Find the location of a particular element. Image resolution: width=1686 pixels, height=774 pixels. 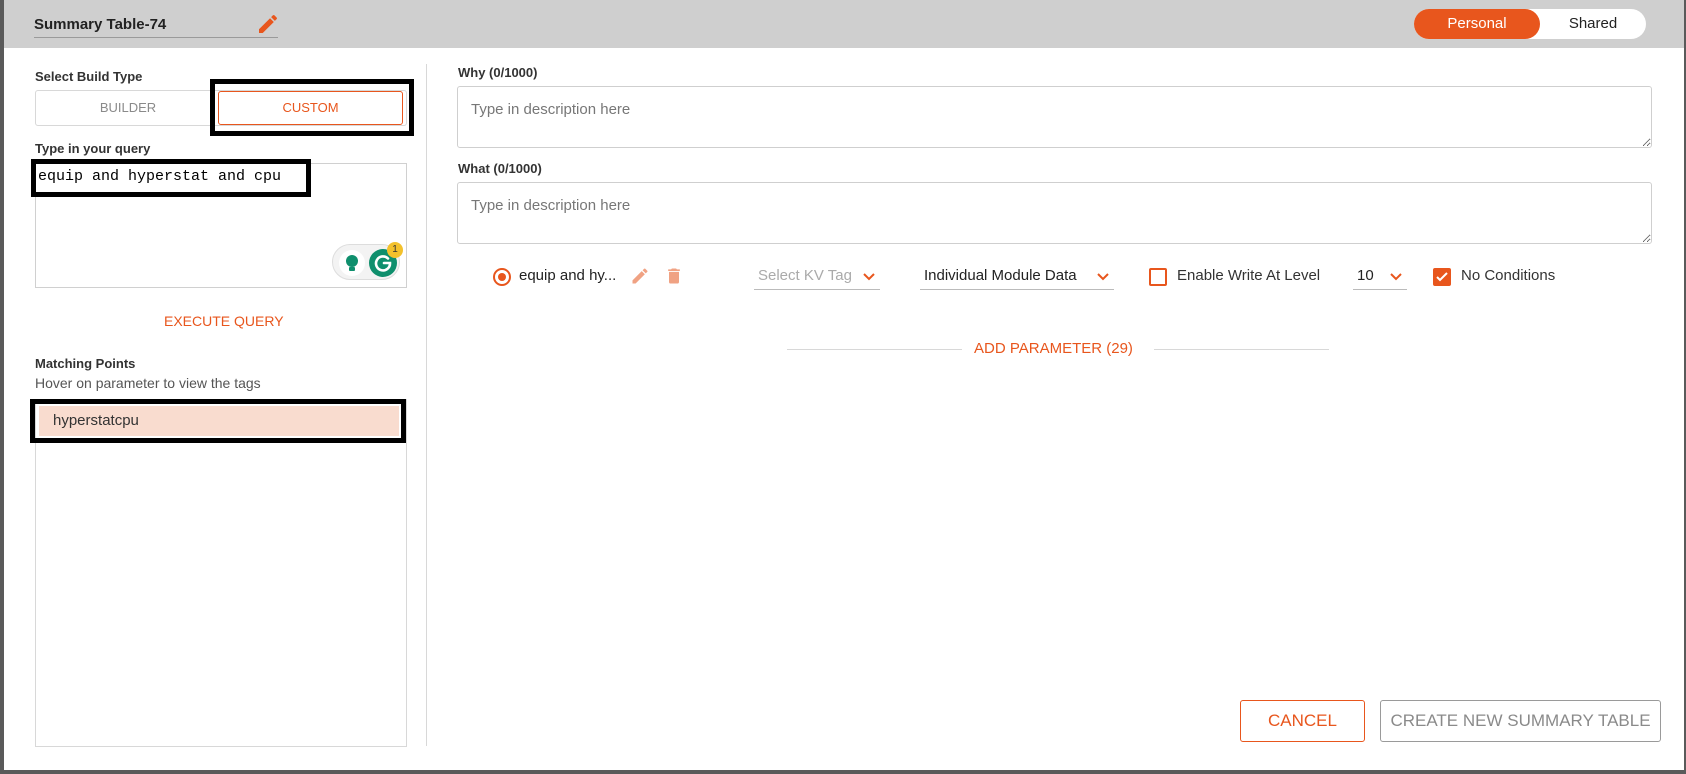

enable-write-checkbox is located at coordinates (1158, 277).